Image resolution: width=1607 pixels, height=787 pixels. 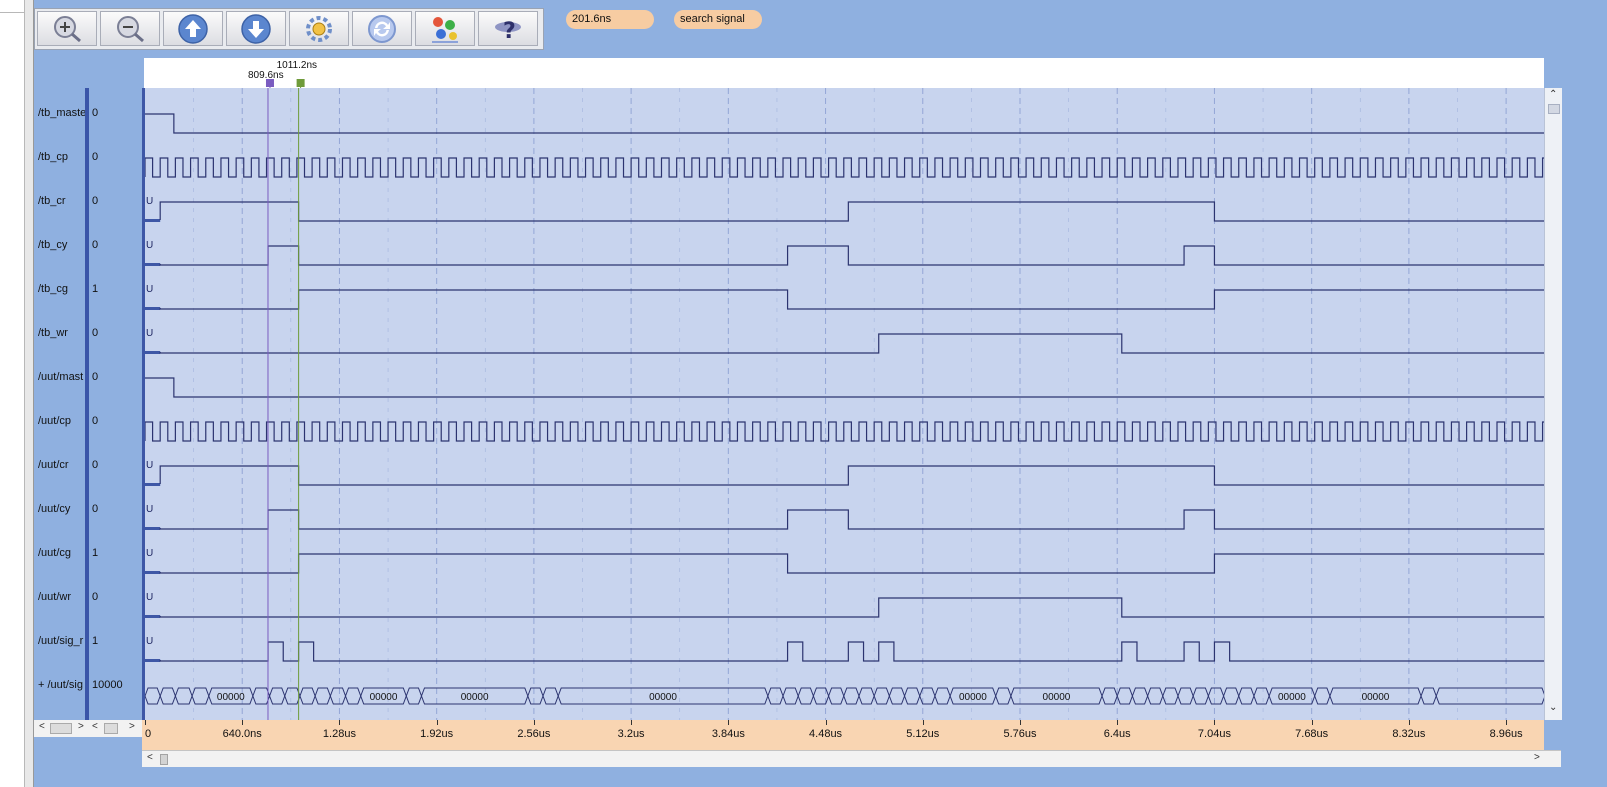 What do you see at coordinates (1553, 707) in the screenshot?
I see `scroll-down-icon: ⌄` at bounding box center [1553, 707].